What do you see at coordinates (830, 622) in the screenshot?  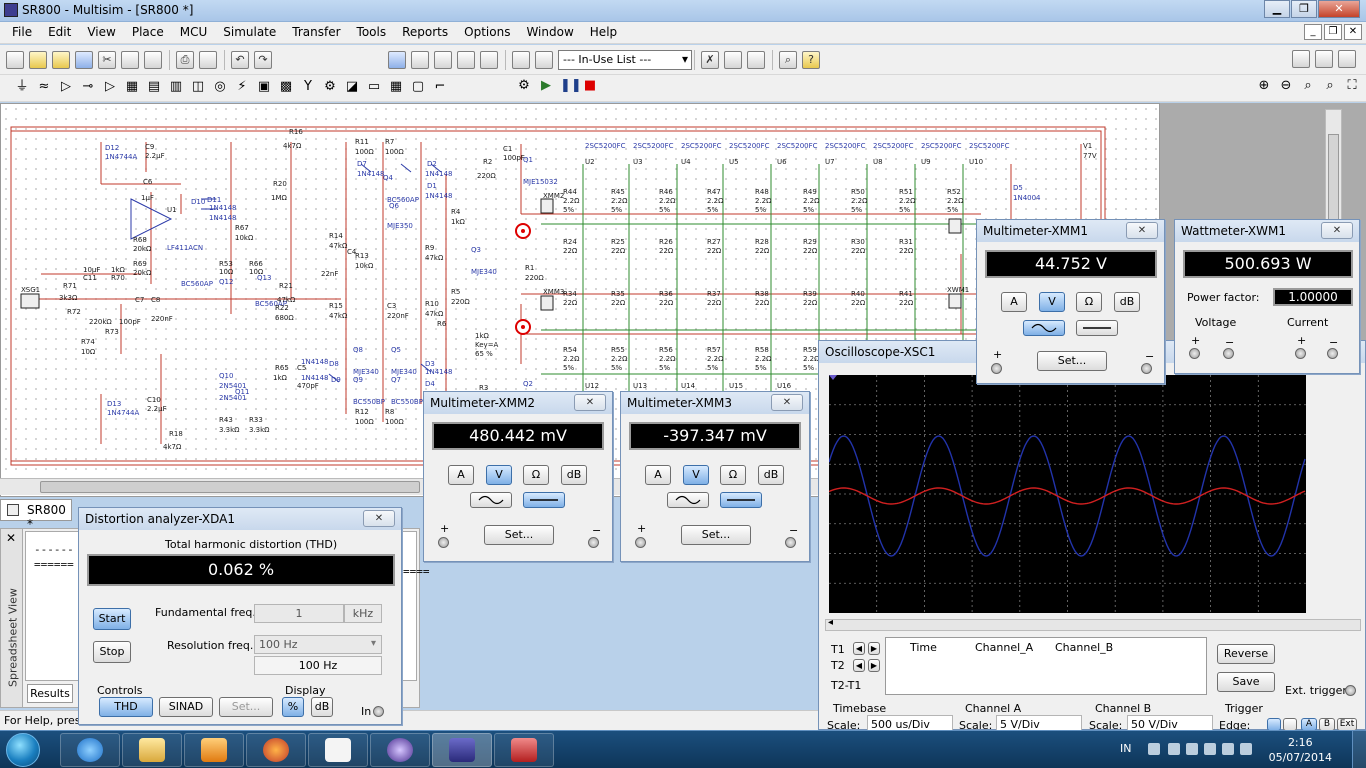 I see `scroll-left-icon: ◂` at bounding box center [830, 622].